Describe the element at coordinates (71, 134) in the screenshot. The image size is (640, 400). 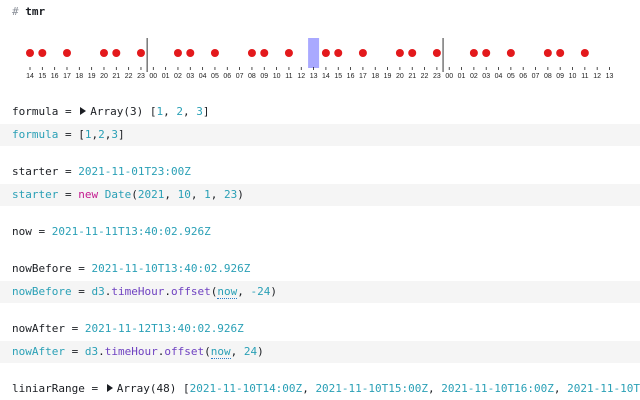
I see `assign: = [` at that location.